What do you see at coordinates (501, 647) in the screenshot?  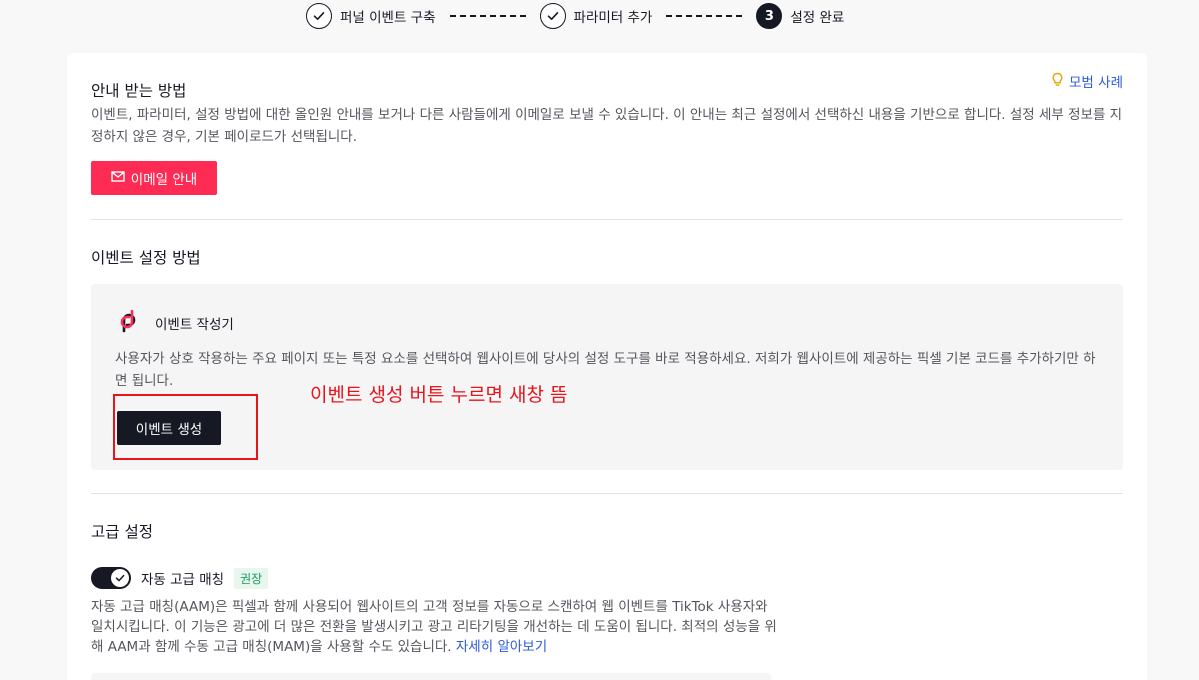 I see `learn-more-link: 자세히 알아보기` at bounding box center [501, 647].